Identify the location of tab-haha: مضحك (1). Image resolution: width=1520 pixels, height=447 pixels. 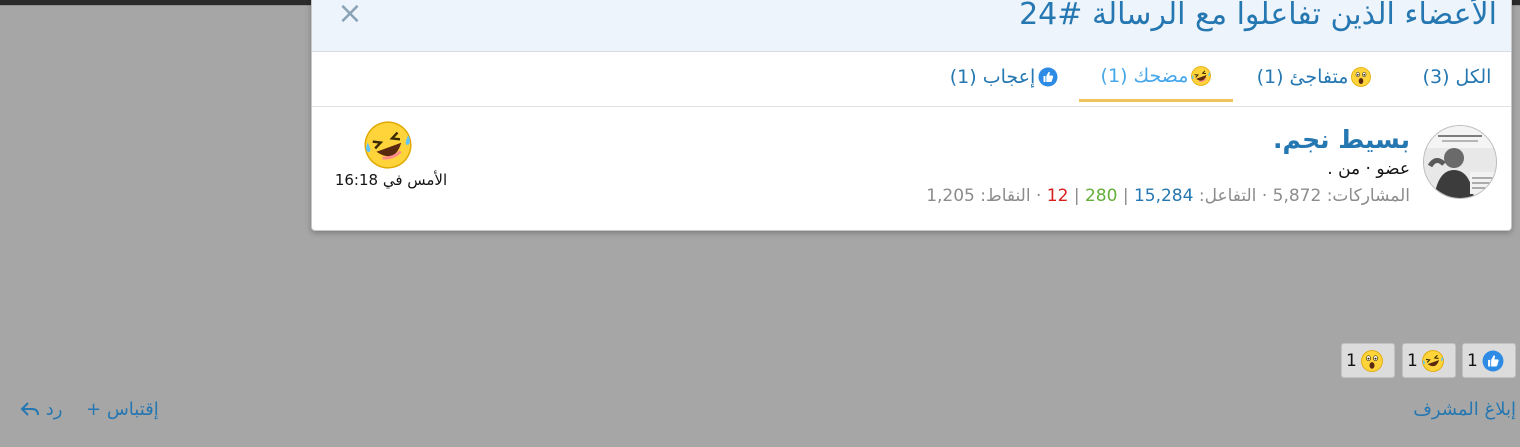
(1156, 77).